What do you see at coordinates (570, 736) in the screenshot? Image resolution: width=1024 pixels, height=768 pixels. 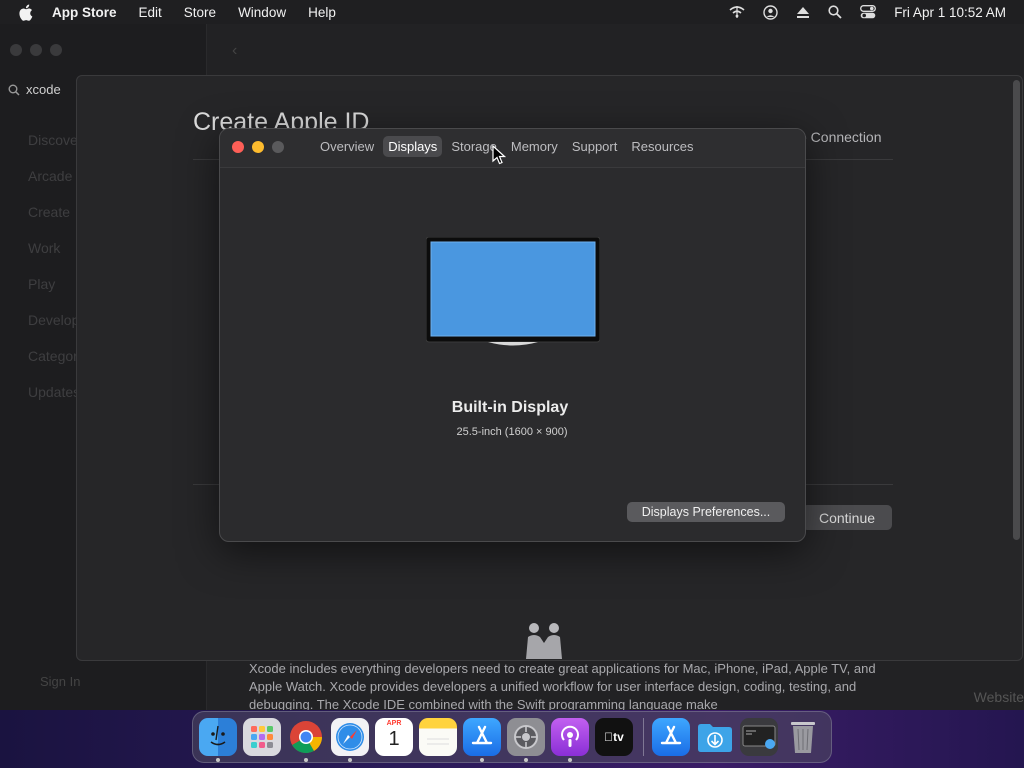 I see `podcasts-icon` at bounding box center [570, 736].